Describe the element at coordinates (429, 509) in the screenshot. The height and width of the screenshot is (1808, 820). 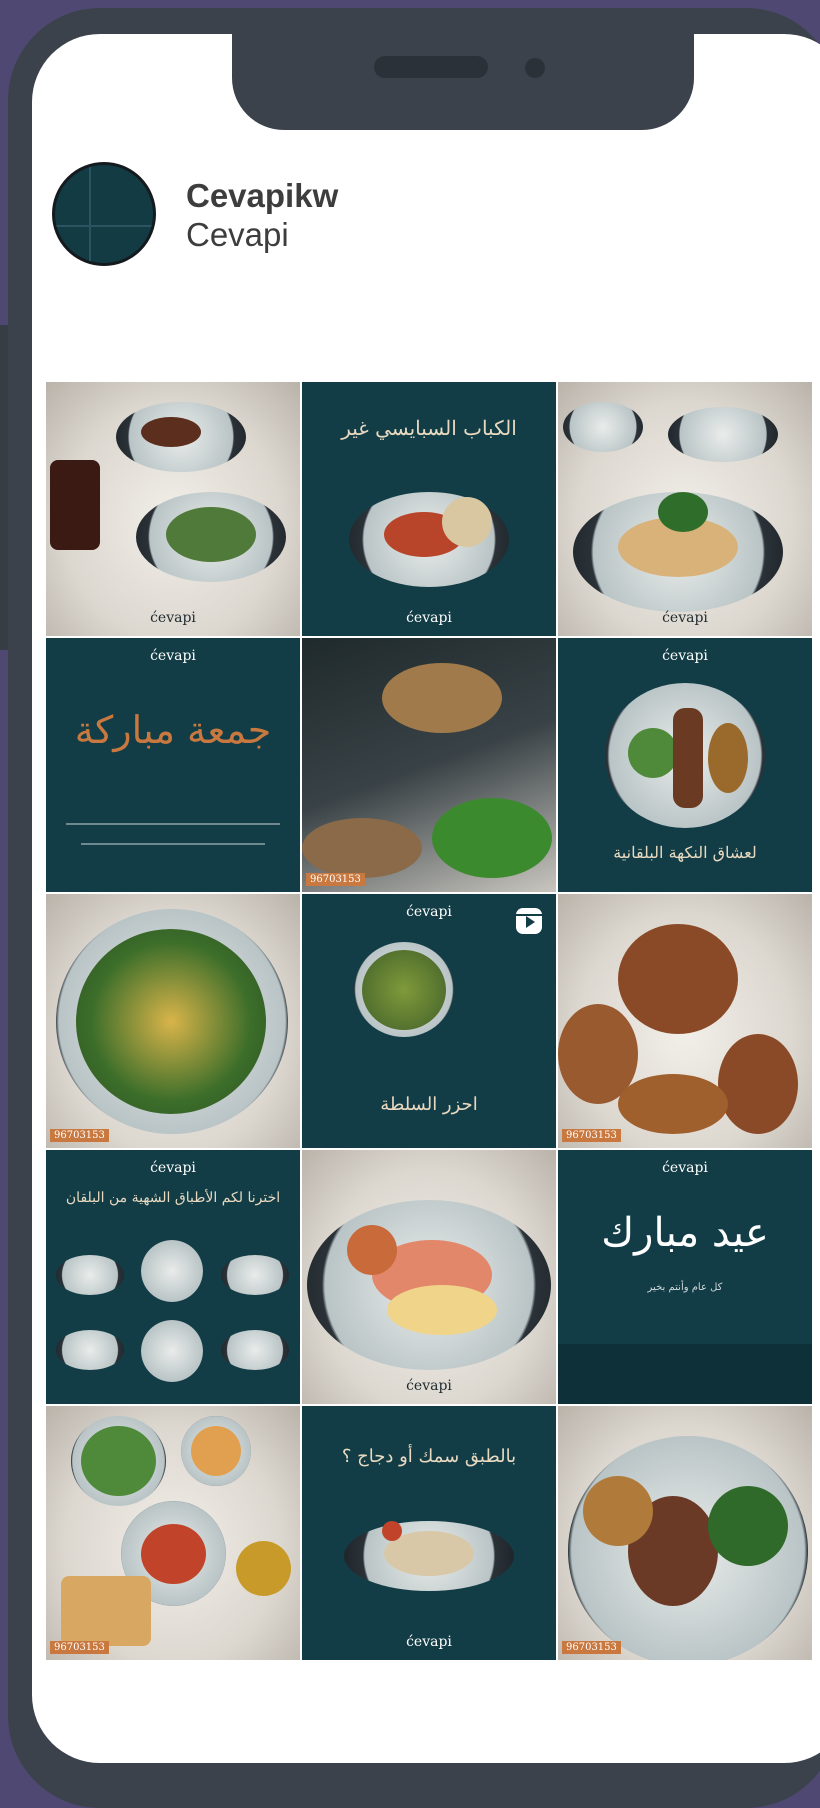
I see `post-tile: الكباب السبايسي غير ćevapi` at that location.